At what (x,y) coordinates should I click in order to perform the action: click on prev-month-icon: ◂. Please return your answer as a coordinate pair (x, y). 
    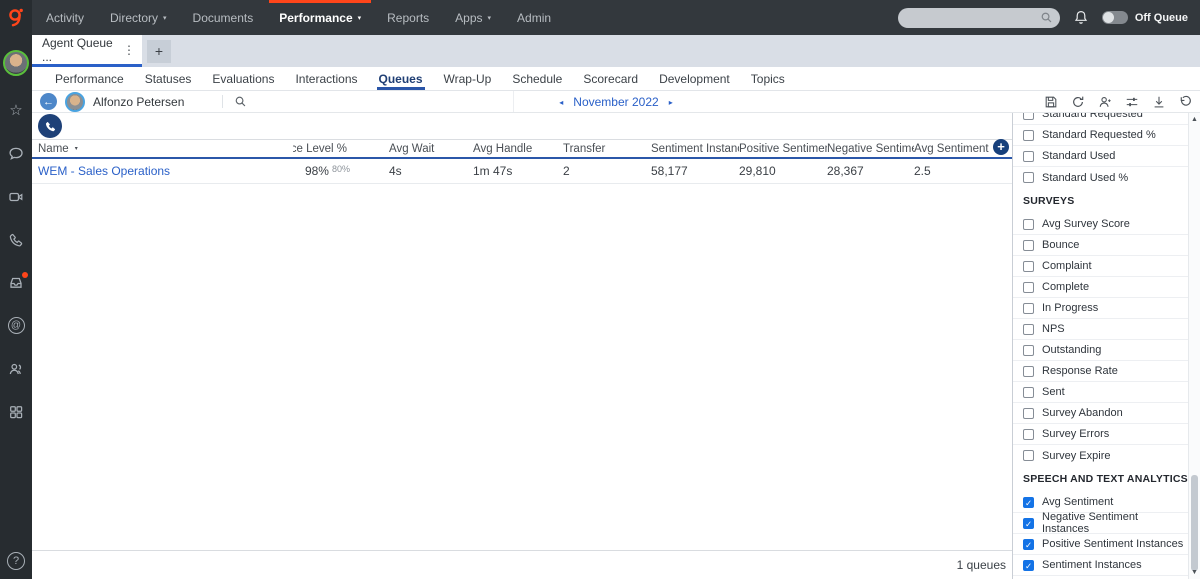
    Looking at the image, I should click on (561, 102).